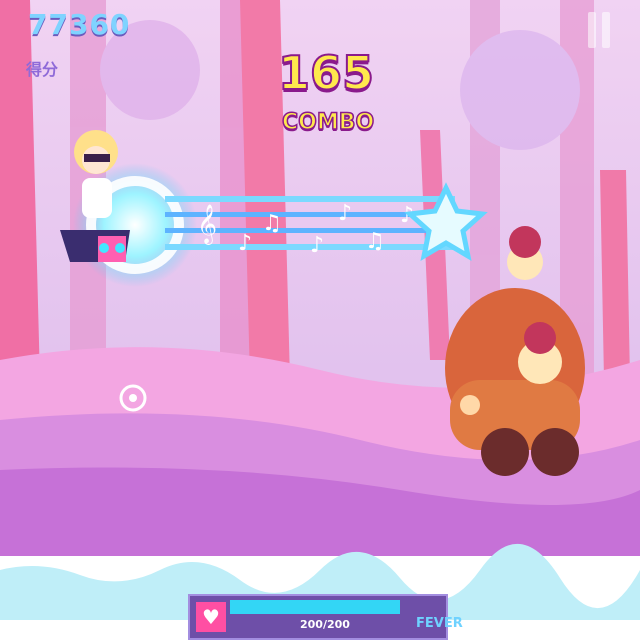 Image resolution: width=640 pixels, height=640 pixels. Describe the element at coordinates (79, 24) in the screenshot. I see `score-value: 77360` at that location.